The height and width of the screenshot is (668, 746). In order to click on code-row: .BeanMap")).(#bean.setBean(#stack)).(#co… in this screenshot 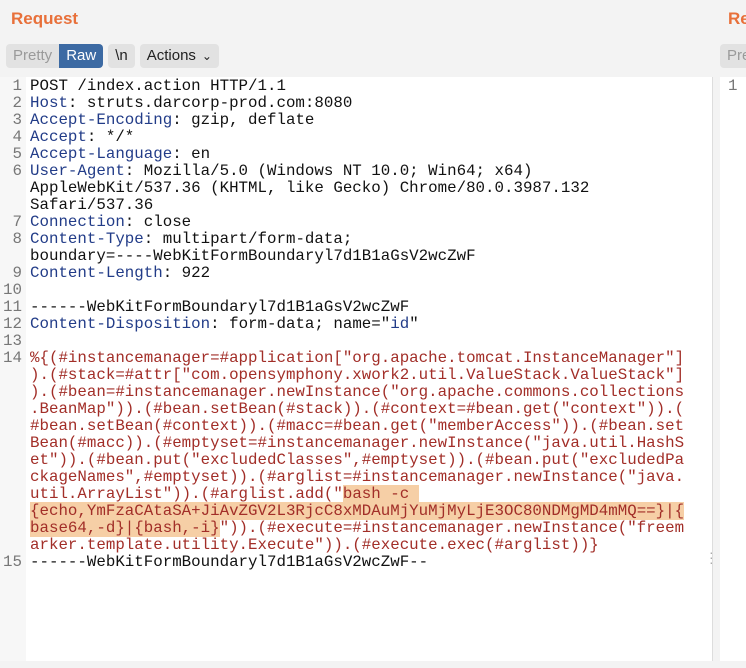, I will do `click(357, 409)`.